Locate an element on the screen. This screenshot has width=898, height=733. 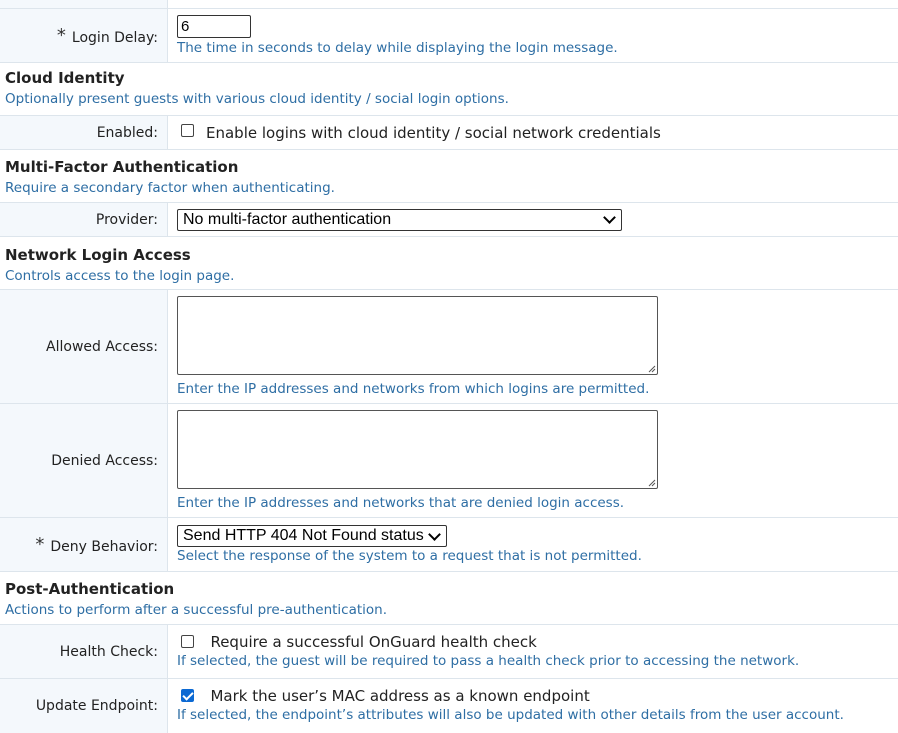
mfa-provider-selected: No multi-factor authentication is located at coordinates (287, 219).